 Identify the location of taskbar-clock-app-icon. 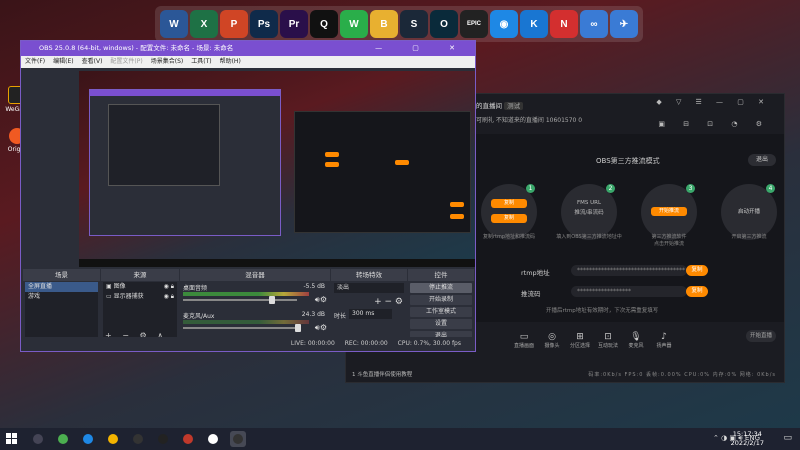
(163, 439).